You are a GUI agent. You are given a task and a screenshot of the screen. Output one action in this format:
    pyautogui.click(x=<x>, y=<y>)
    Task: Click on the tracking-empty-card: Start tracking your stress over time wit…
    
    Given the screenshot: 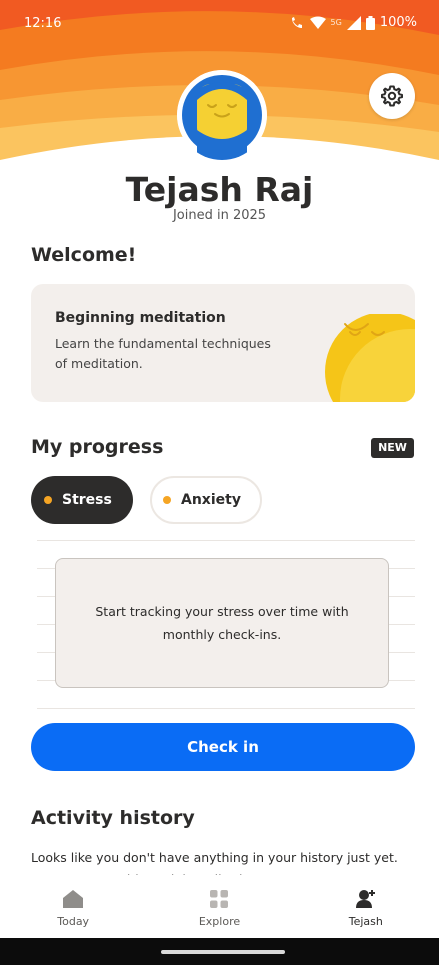 What is the action you would take?
    pyautogui.click(x=222, y=623)
    